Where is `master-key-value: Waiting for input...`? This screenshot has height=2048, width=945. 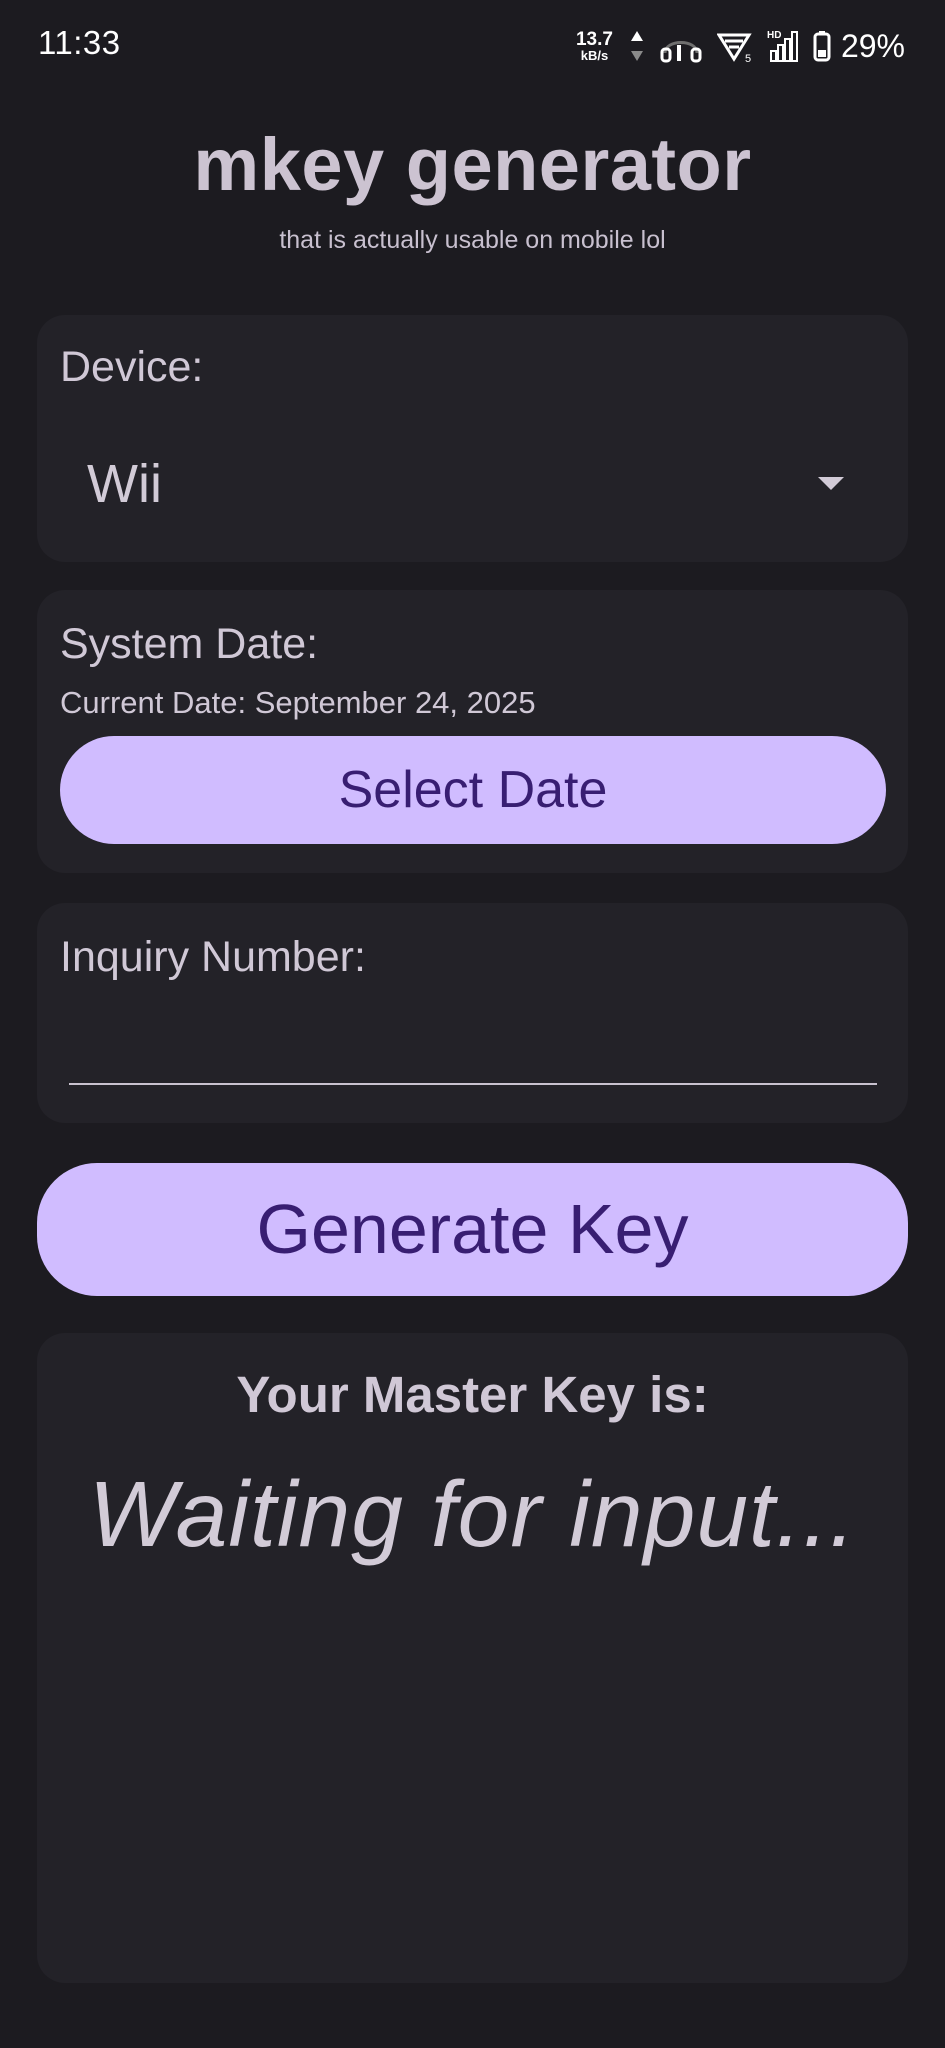
master-key-value: Waiting for input... is located at coordinates (472, 1514).